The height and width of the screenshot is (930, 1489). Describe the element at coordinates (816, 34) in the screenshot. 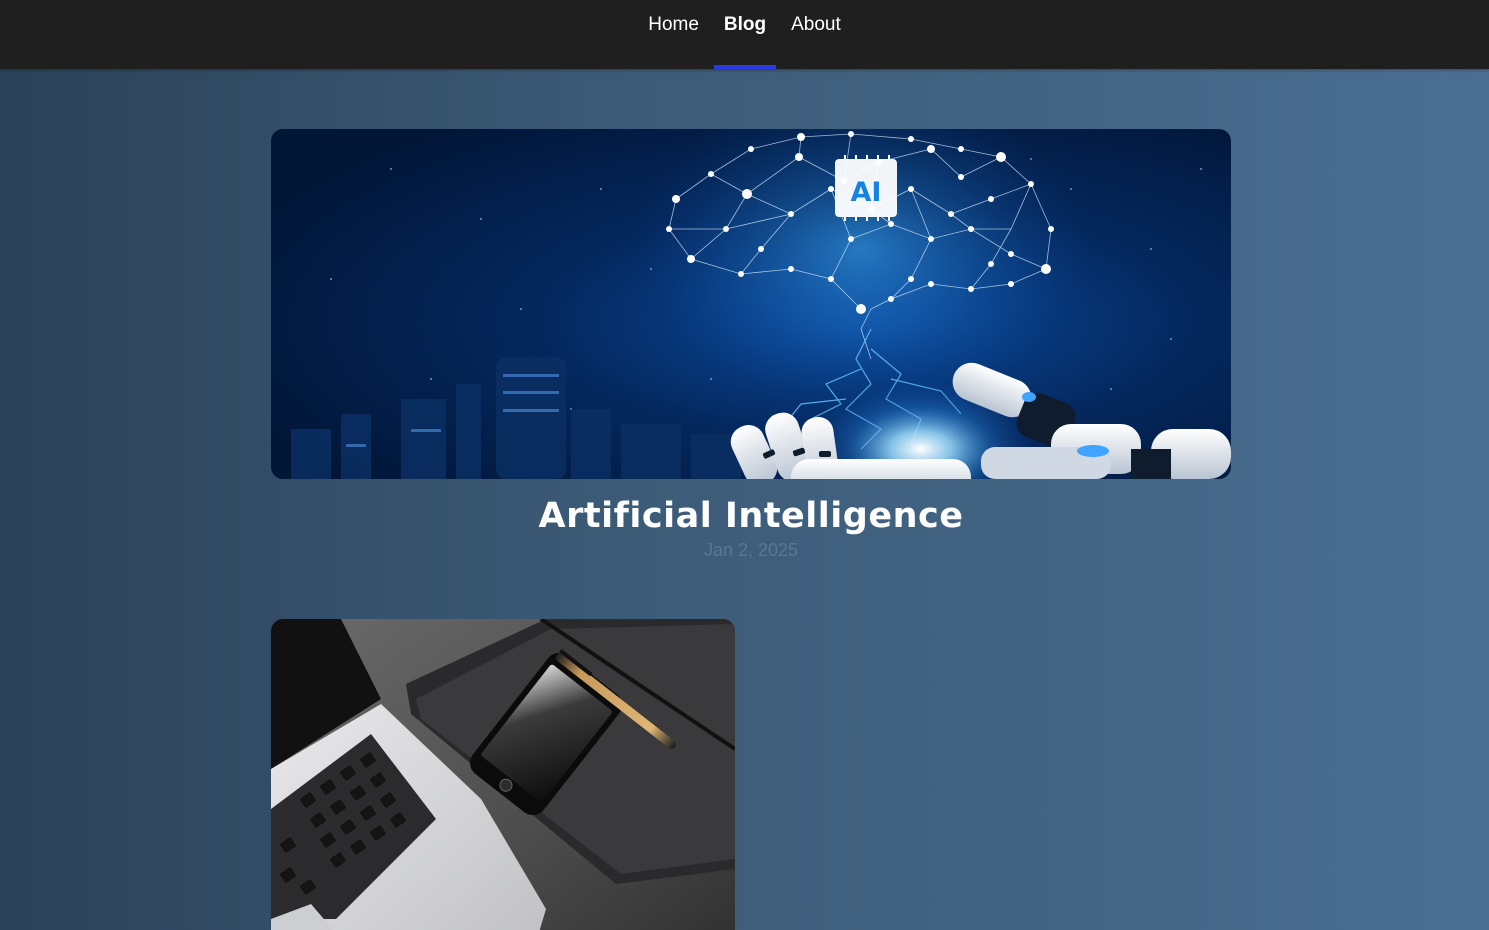

I see `nav-about-link: About` at that location.